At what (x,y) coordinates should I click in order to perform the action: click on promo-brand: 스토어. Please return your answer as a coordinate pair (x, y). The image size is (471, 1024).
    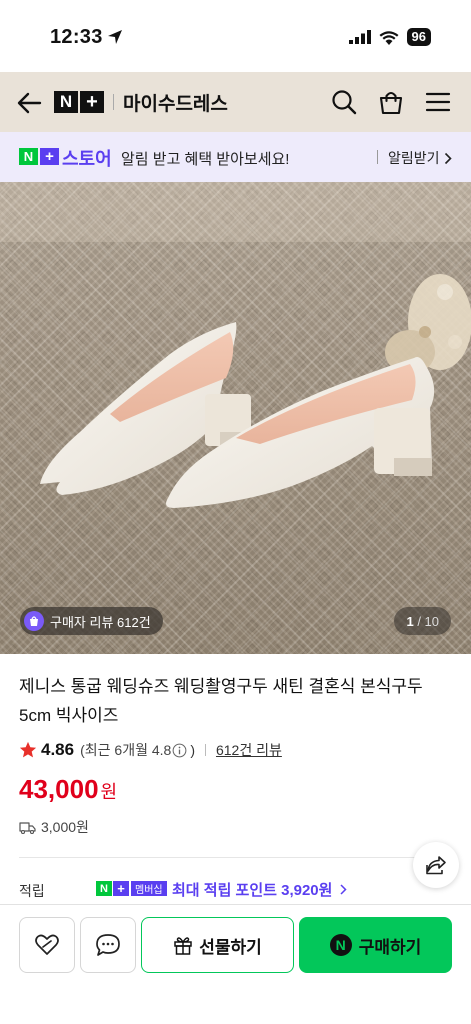
    Looking at the image, I should click on (87, 159).